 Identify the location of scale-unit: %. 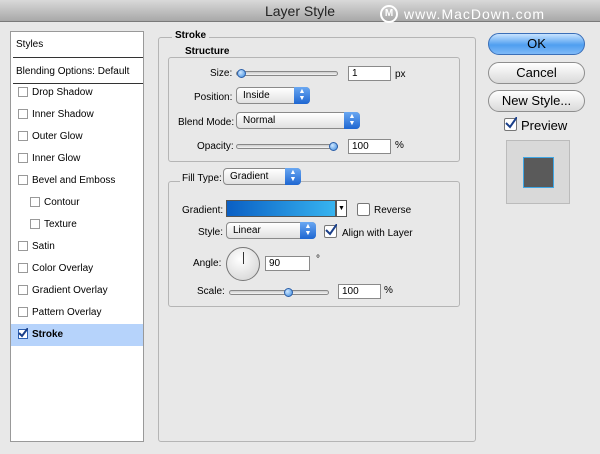
(388, 290).